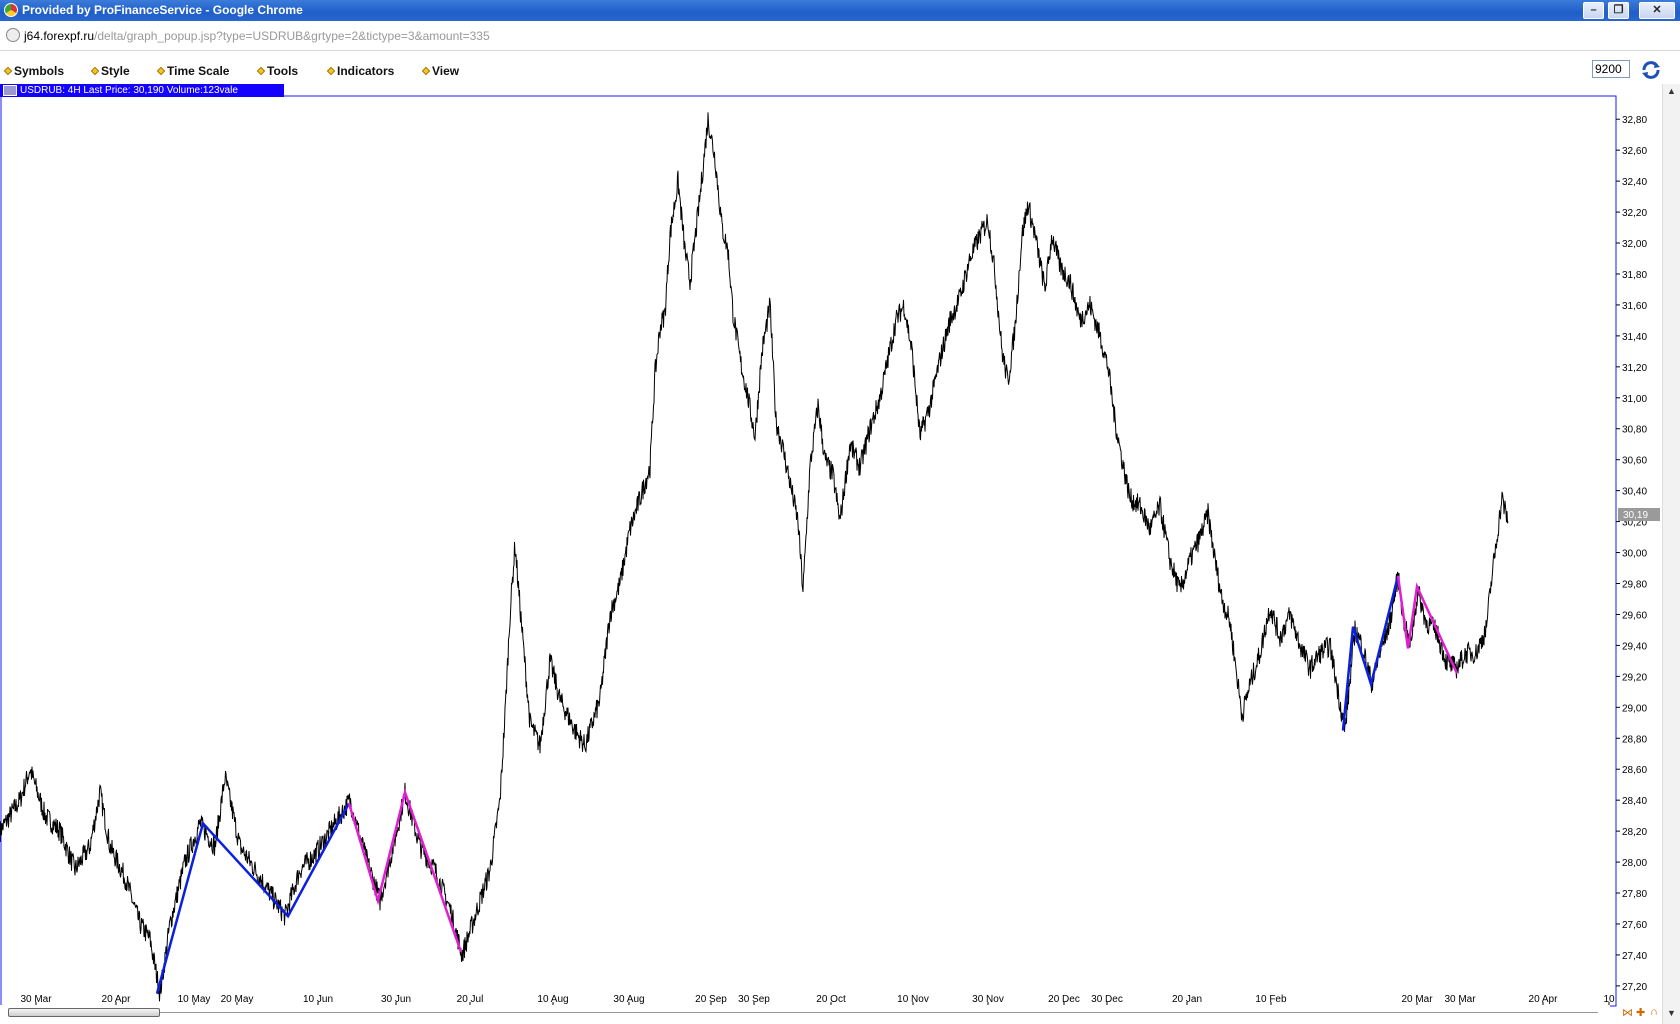 This screenshot has width=1680, height=1024. What do you see at coordinates (318, 999) in the screenshot?
I see `x-tick-label: 10 Jun` at bounding box center [318, 999].